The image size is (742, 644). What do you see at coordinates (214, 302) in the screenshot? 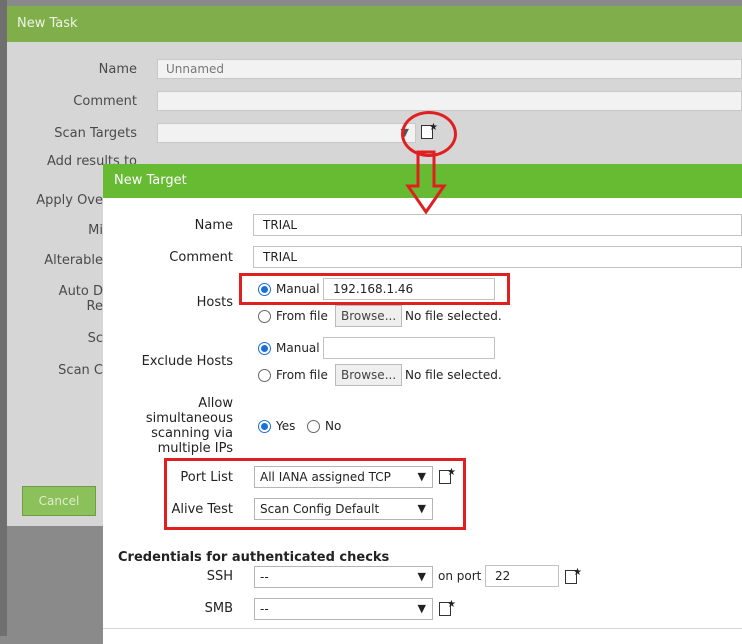
I see `hosts-label: Hosts` at bounding box center [214, 302].